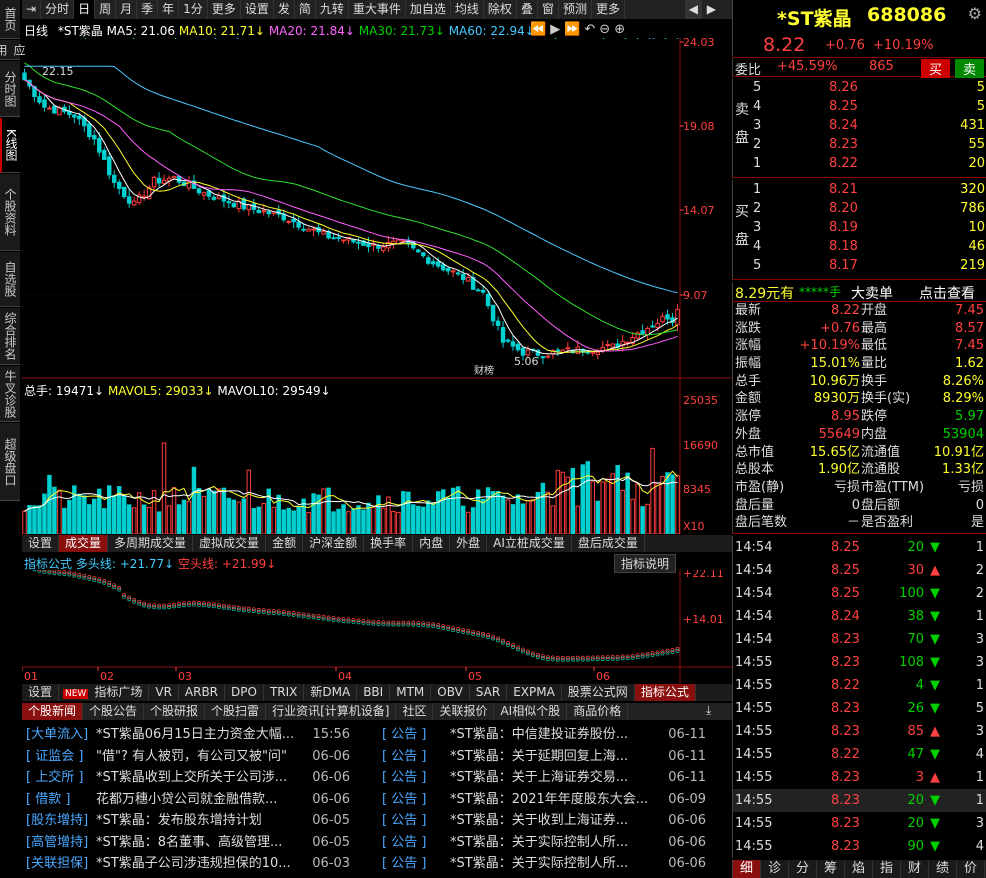  Describe the element at coordinates (202, 692) in the screenshot. I see `indicator-tab-3: ARBR` at that location.